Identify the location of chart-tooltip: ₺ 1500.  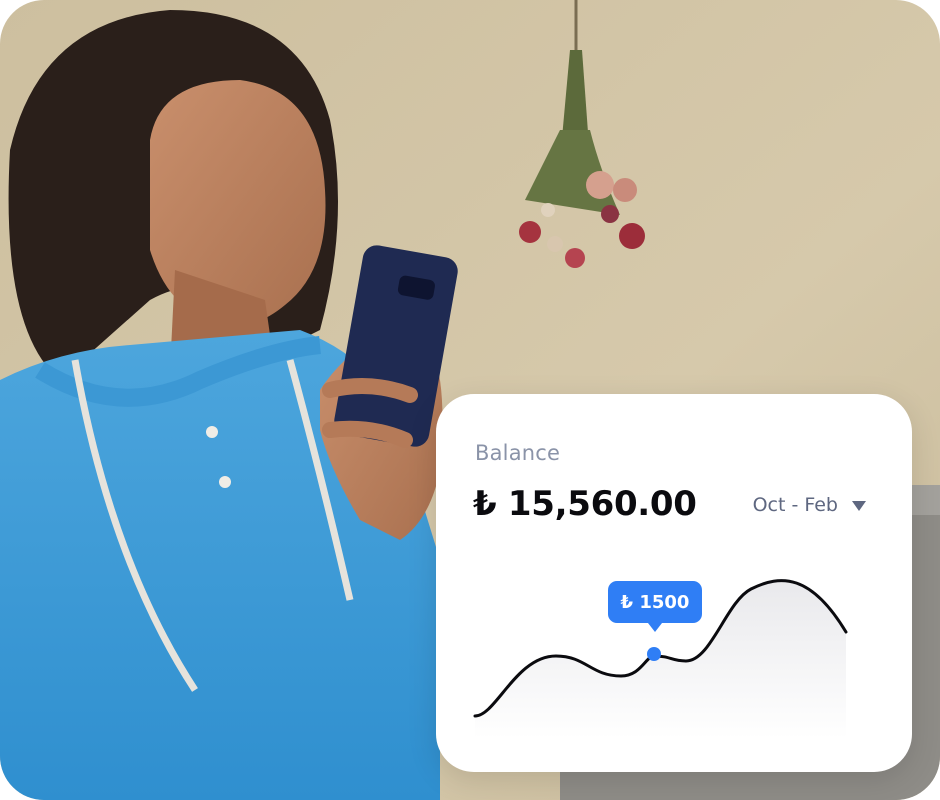
(655, 606).